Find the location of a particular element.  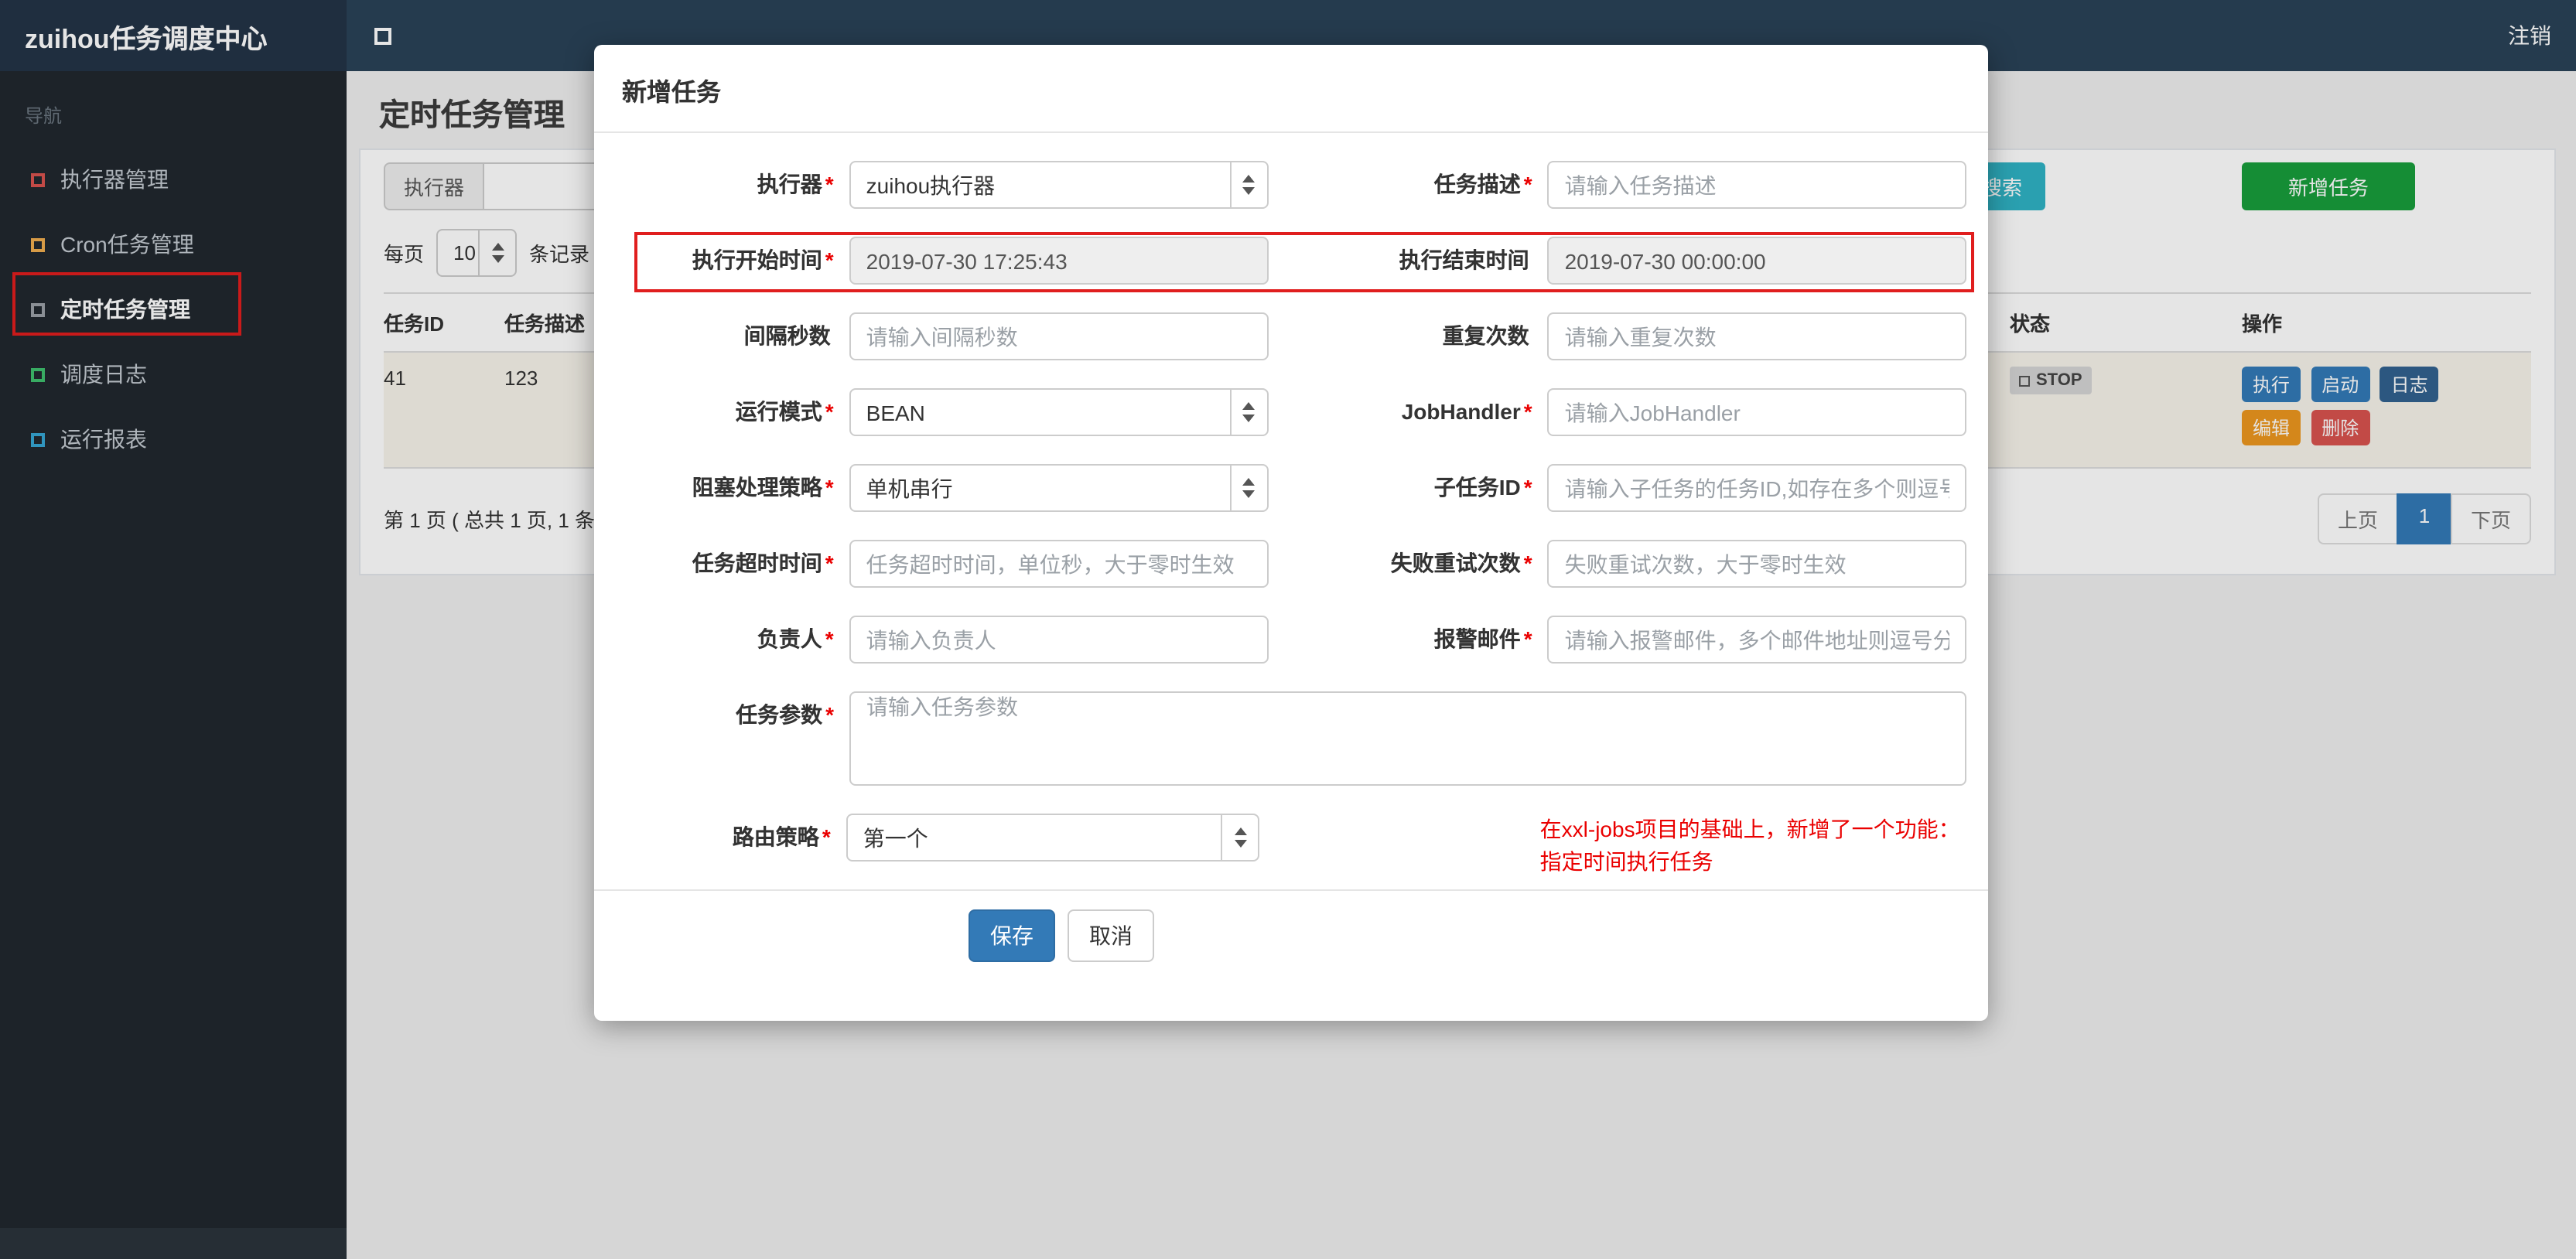

form-row: 运行模式 * BEAN JobHandler * is located at coordinates (1292, 412).